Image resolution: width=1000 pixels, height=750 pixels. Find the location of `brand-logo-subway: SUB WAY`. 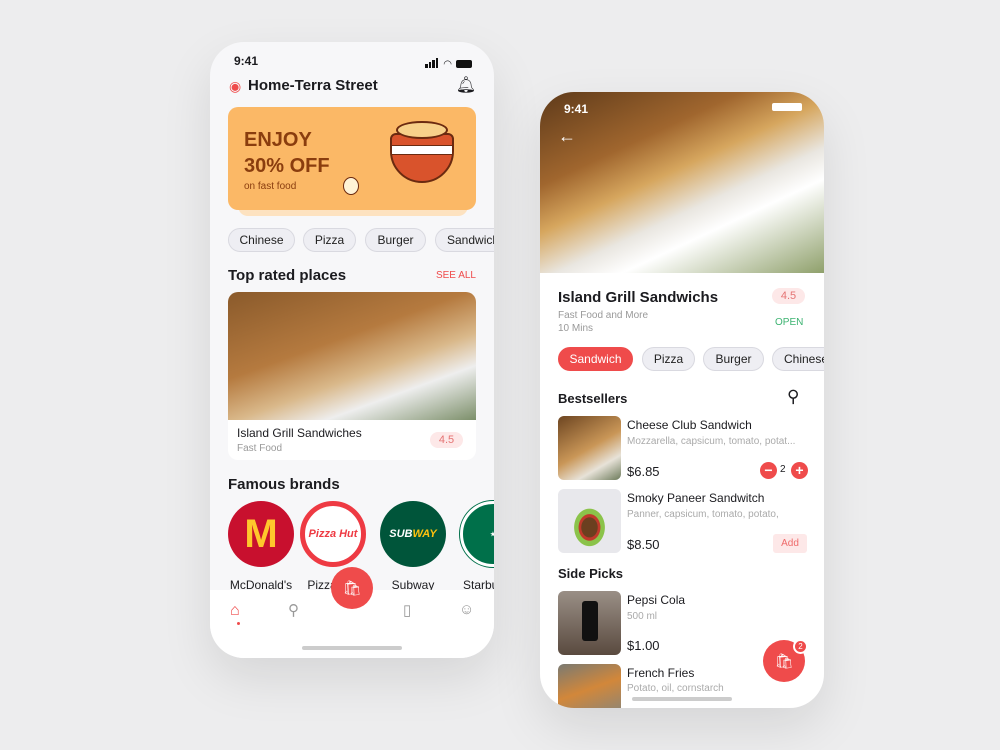

brand-logo-subway: SUB WAY is located at coordinates (413, 534).